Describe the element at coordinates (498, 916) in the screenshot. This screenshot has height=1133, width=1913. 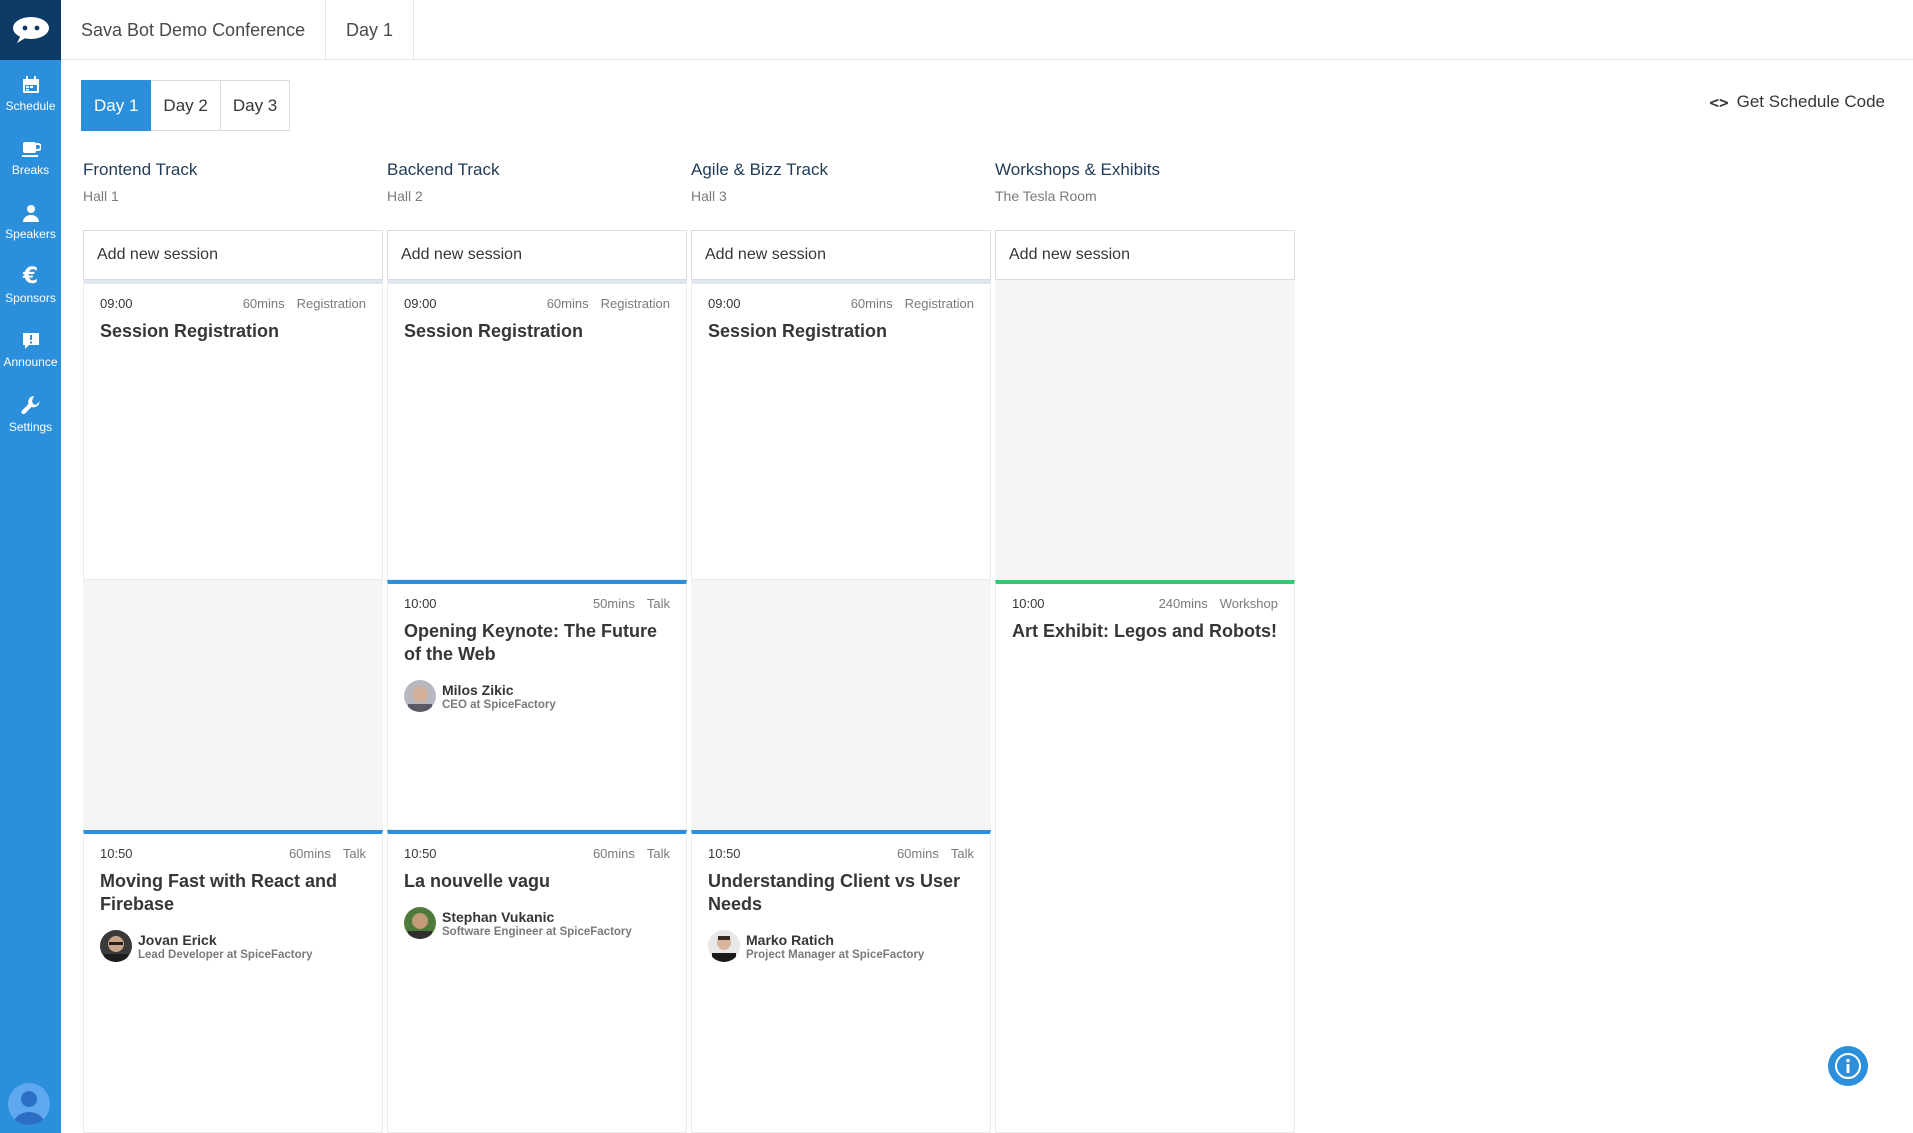
I see `speaker-name: Stephan Vukanic` at that location.